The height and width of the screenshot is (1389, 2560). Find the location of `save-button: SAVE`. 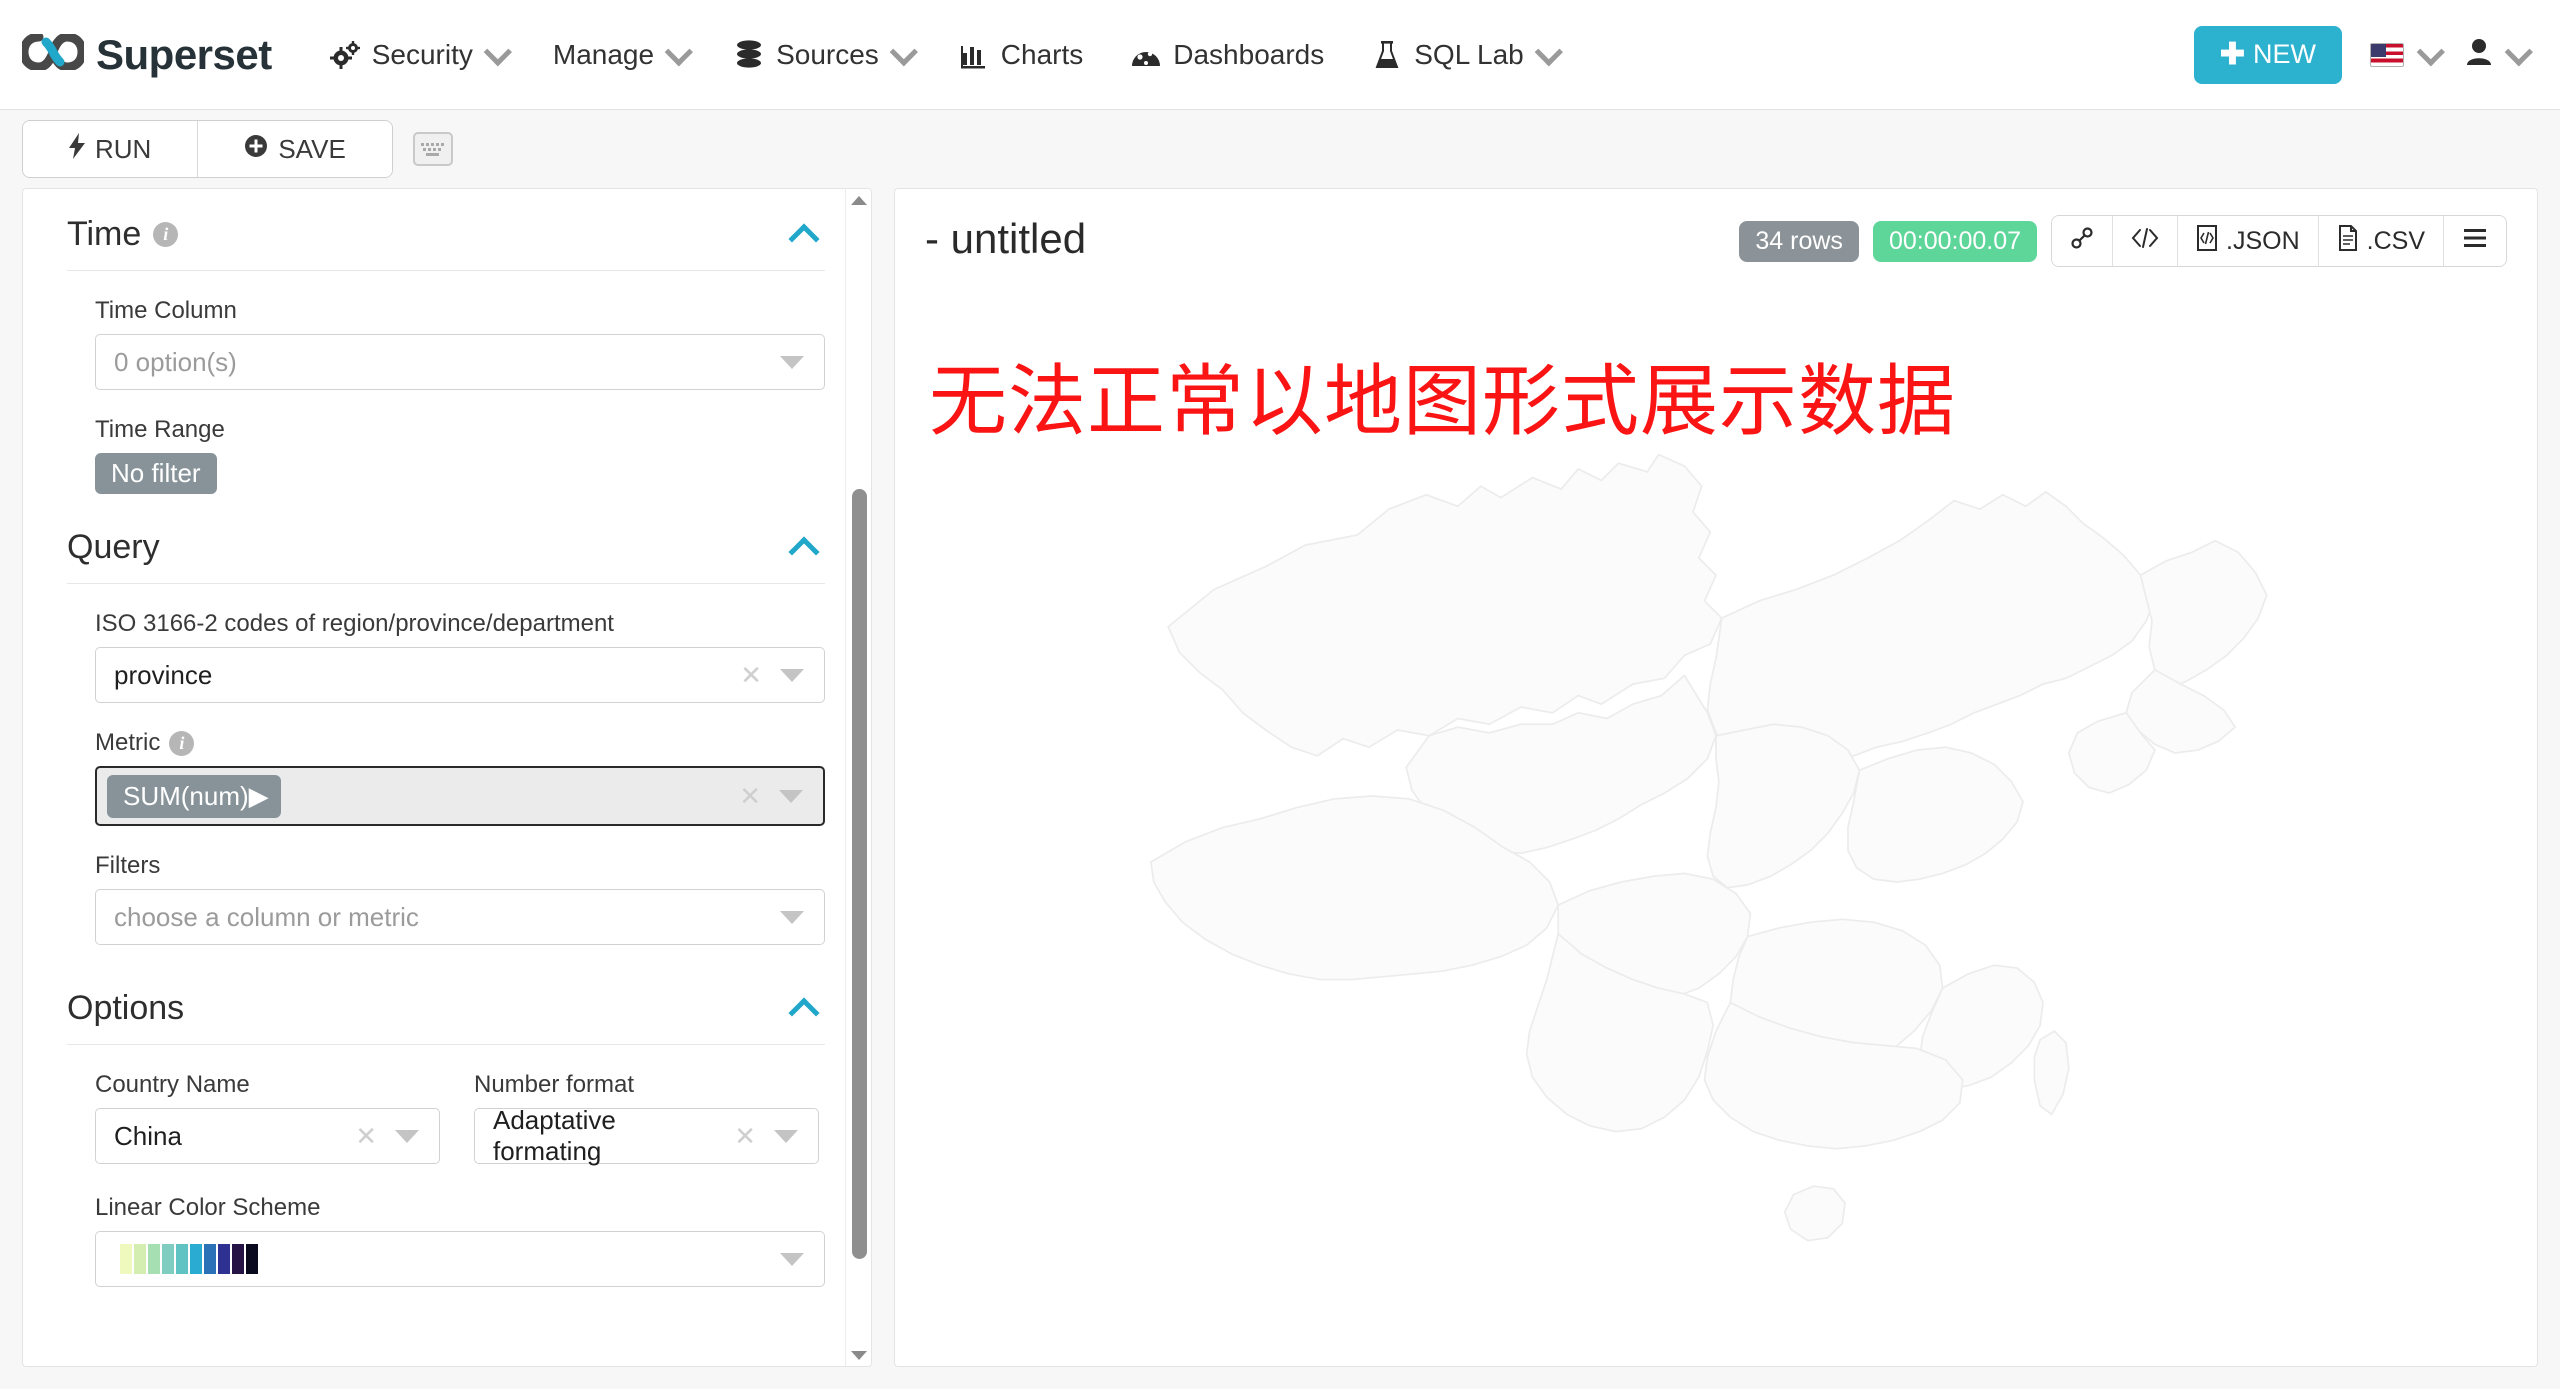

save-button: SAVE is located at coordinates (294, 149).